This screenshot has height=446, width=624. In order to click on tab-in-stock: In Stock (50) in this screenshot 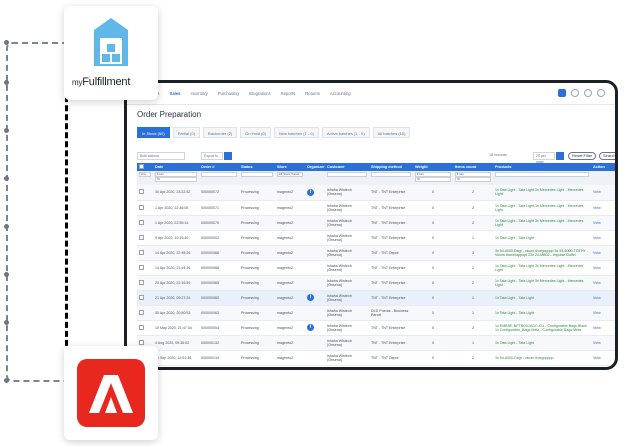, I will do `click(153, 132)`.